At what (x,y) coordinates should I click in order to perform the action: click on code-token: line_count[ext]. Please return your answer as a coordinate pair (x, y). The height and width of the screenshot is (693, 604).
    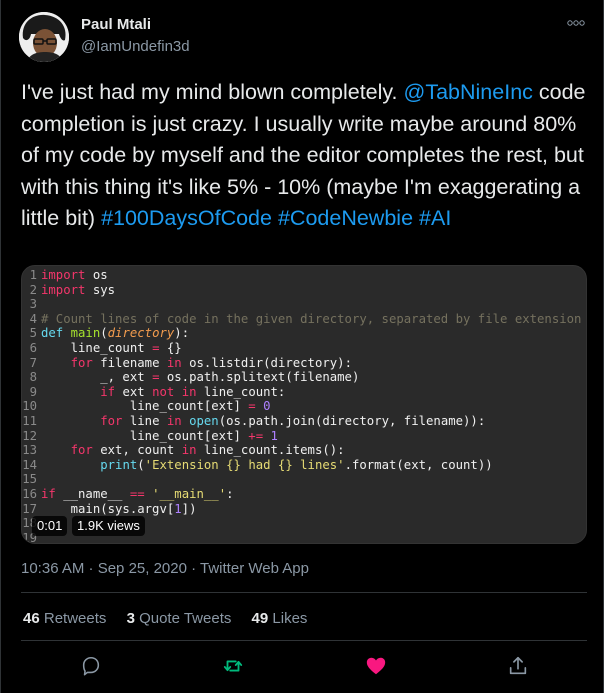
    Looking at the image, I should click on (145, 435).